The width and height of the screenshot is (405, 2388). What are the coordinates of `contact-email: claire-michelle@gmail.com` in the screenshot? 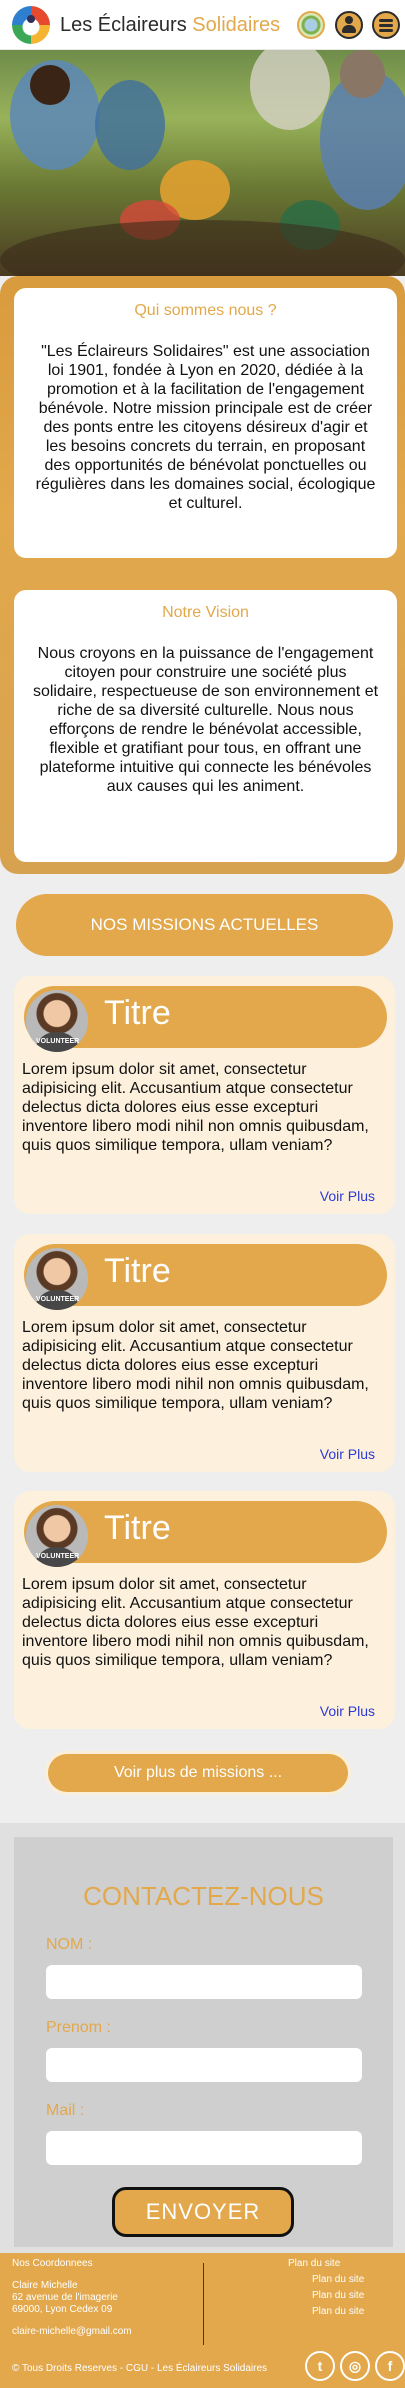 It's located at (72, 2332).